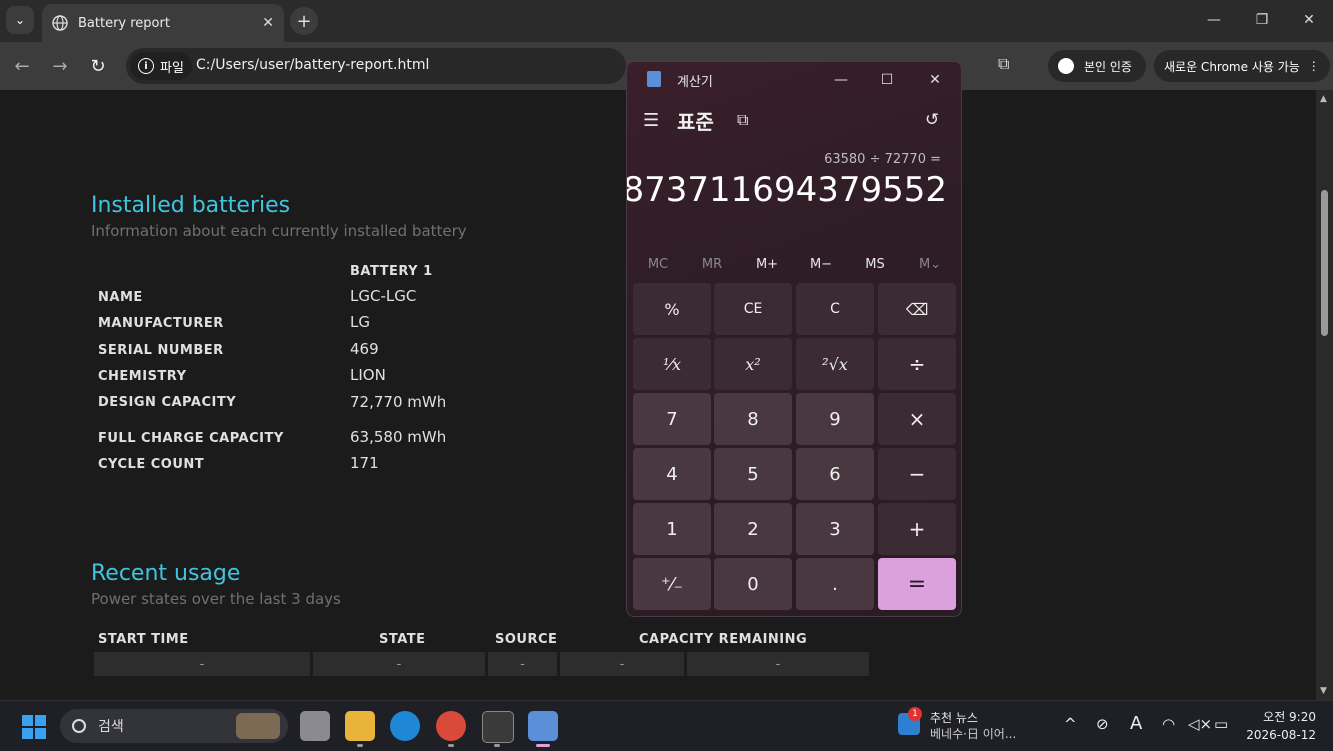 This screenshot has width=1333, height=751. What do you see at coordinates (835, 364) in the screenshot?
I see `square-root-key: ²√x` at bounding box center [835, 364].